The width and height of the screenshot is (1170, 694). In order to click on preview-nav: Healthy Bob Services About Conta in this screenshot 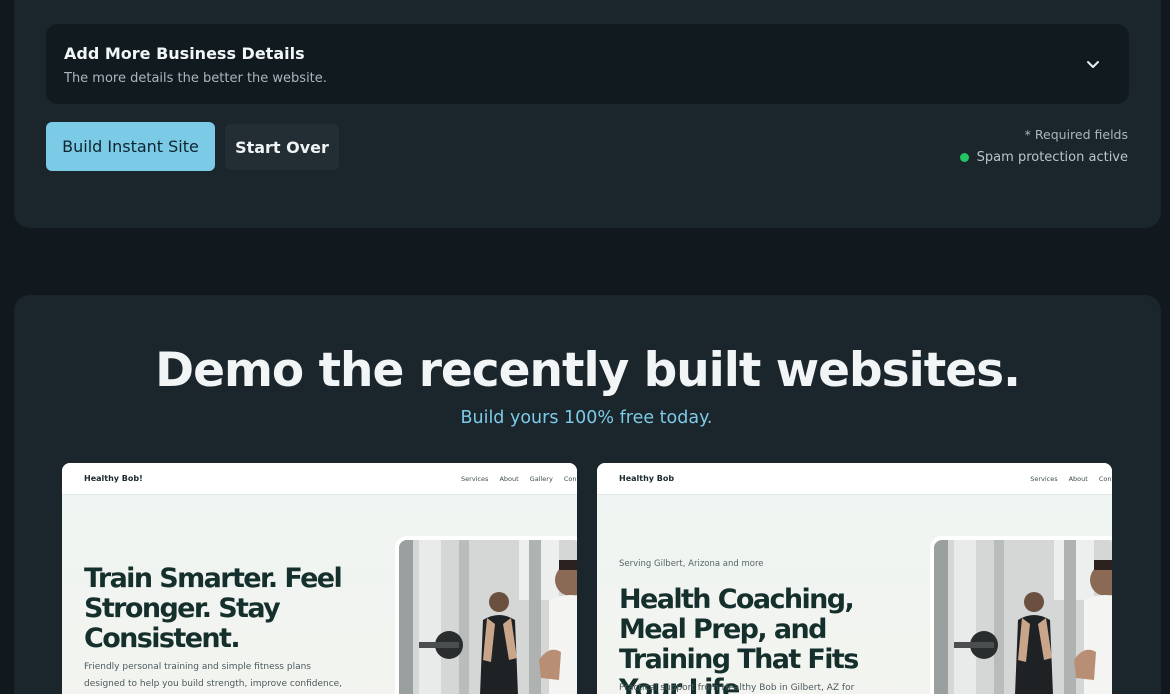, I will do `click(854, 479)`.